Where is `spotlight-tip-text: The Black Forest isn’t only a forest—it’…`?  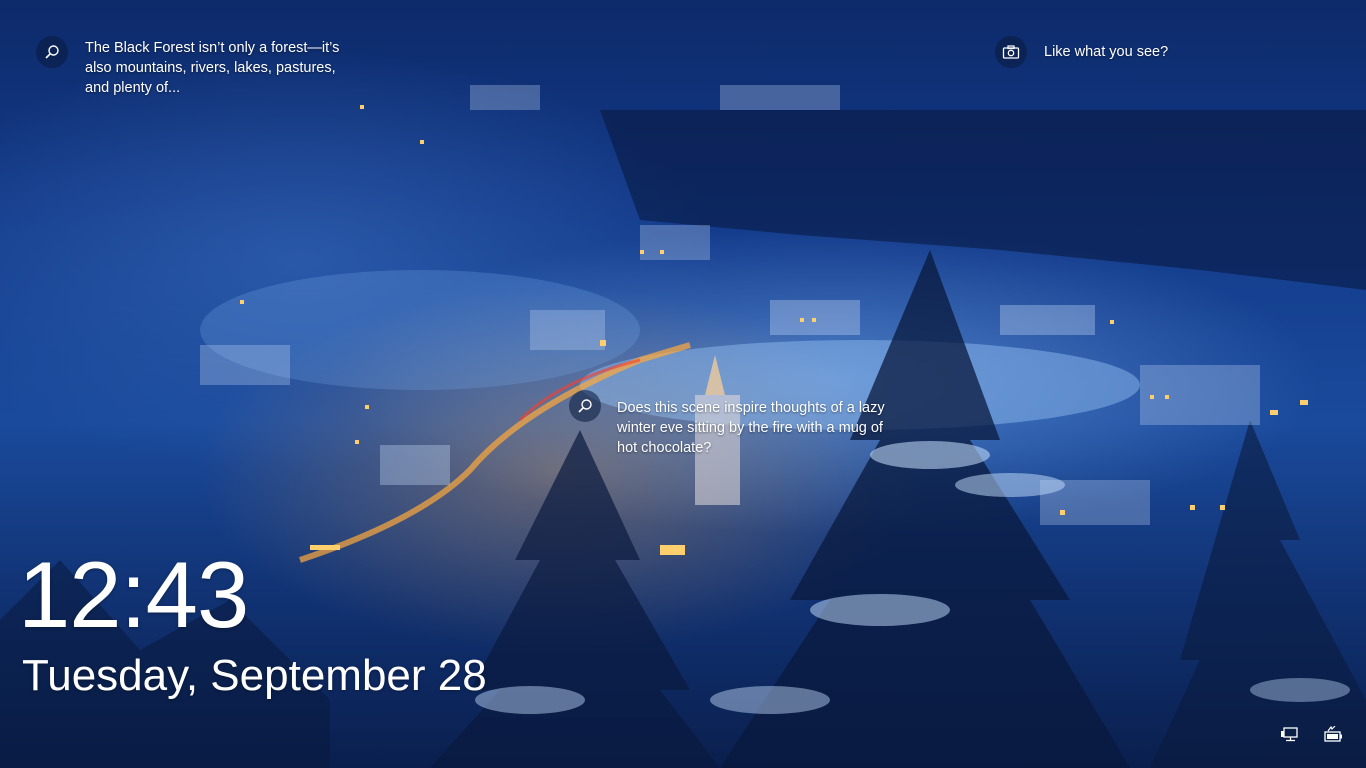 spotlight-tip-text: The Black Forest isn’t only a forest—it’… is located at coordinates (220, 68).